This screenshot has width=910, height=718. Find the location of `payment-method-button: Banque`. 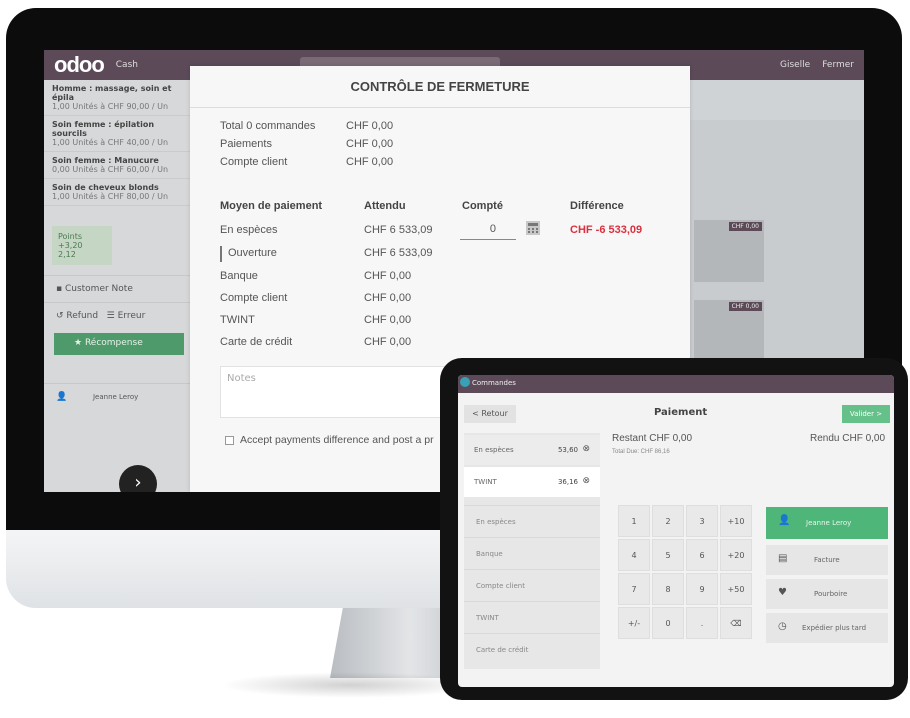

payment-method-button: Banque is located at coordinates (532, 553).